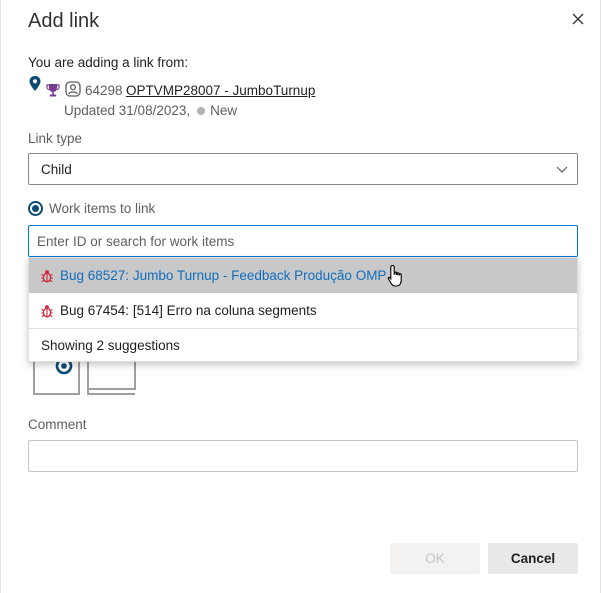  I want to click on source-title-link: OPTVMP28007 - JumboTurnup, so click(220, 90).